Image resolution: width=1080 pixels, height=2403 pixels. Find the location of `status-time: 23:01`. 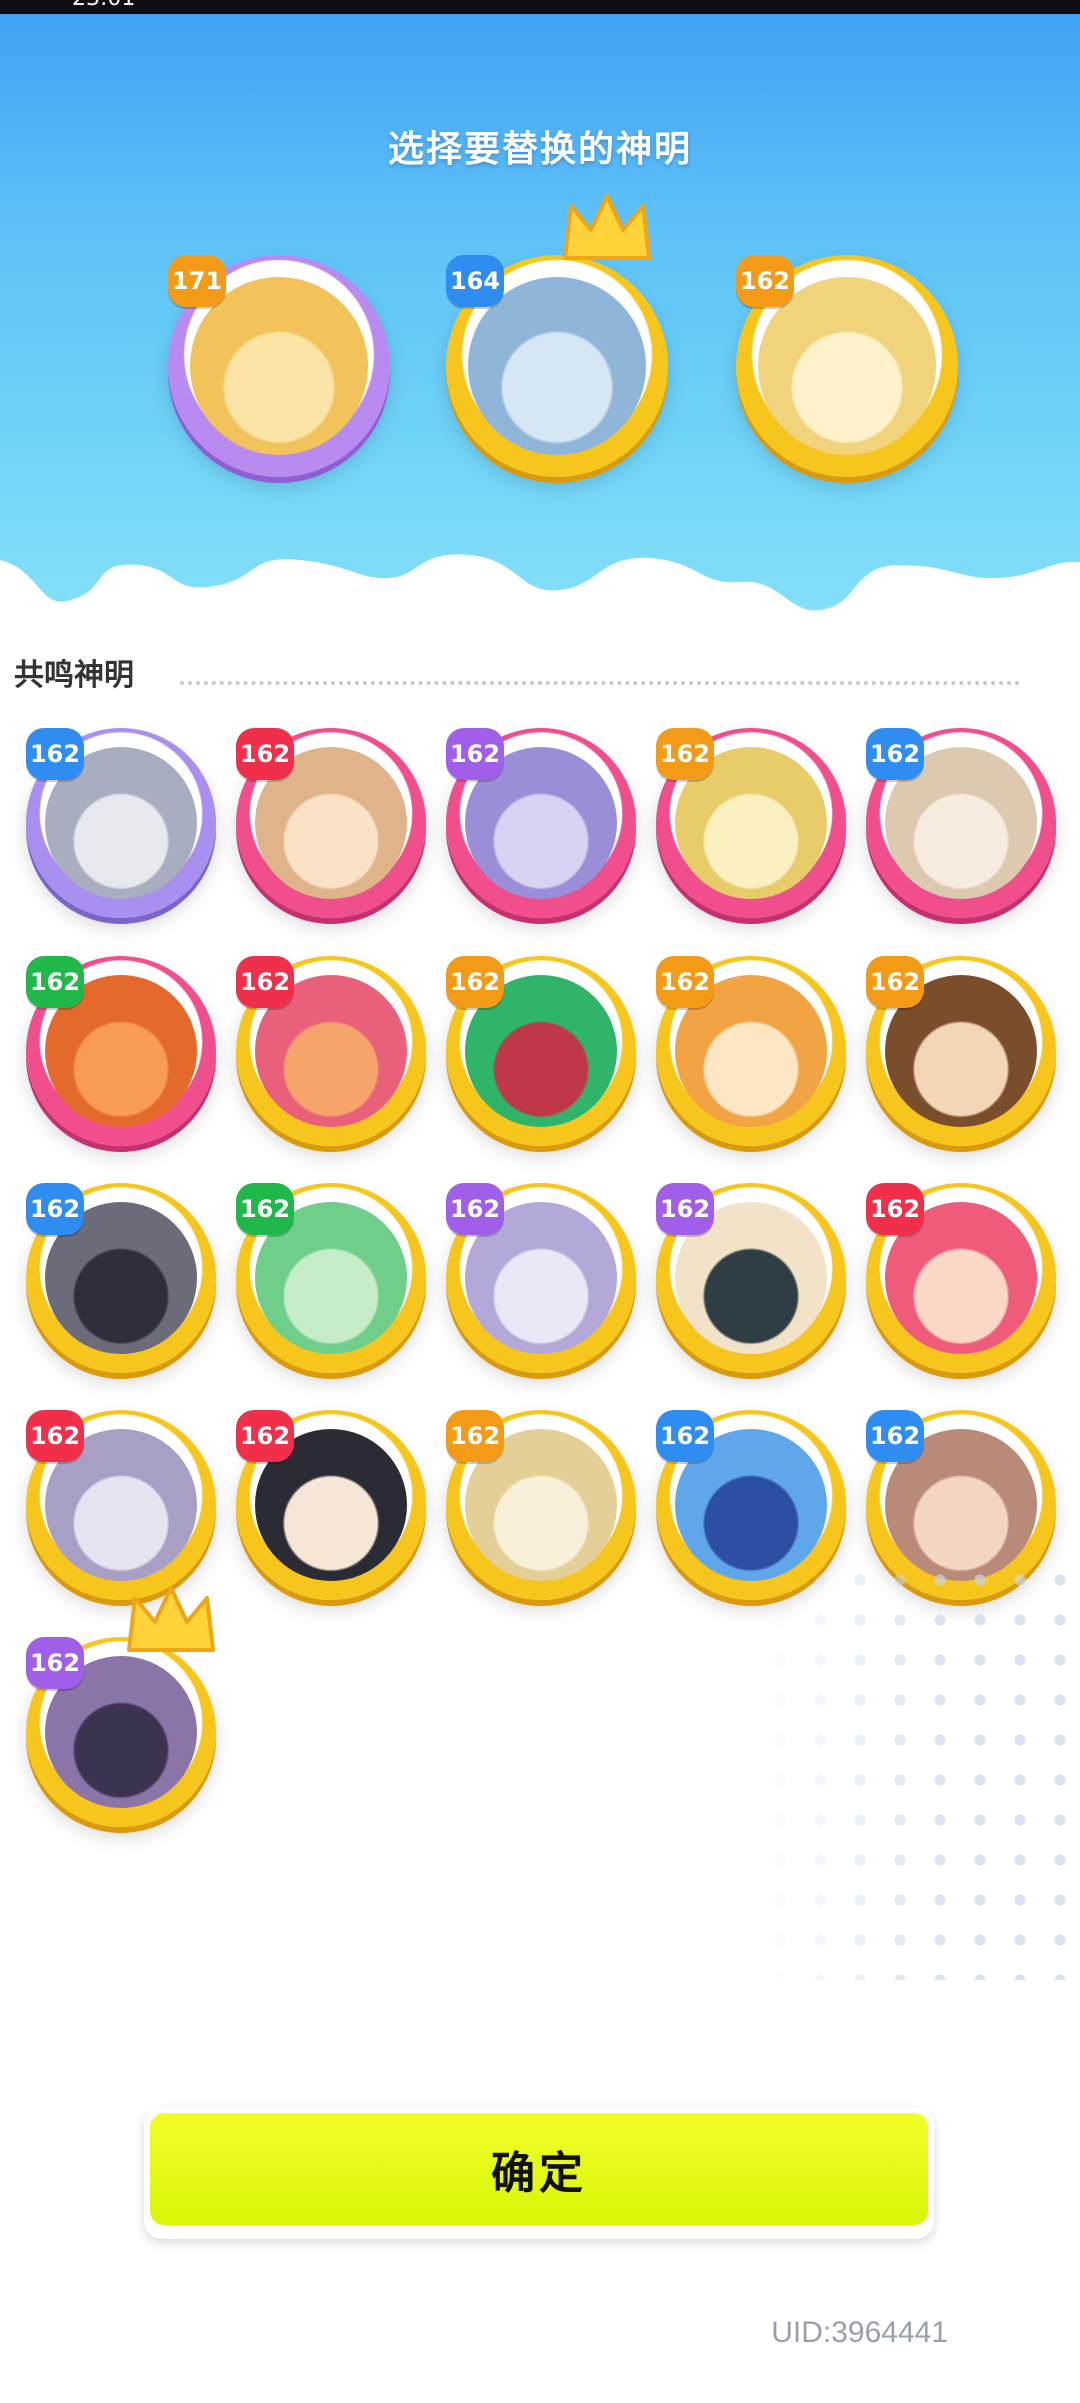

status-time: 23:01 is located at coordinates (103, 5).